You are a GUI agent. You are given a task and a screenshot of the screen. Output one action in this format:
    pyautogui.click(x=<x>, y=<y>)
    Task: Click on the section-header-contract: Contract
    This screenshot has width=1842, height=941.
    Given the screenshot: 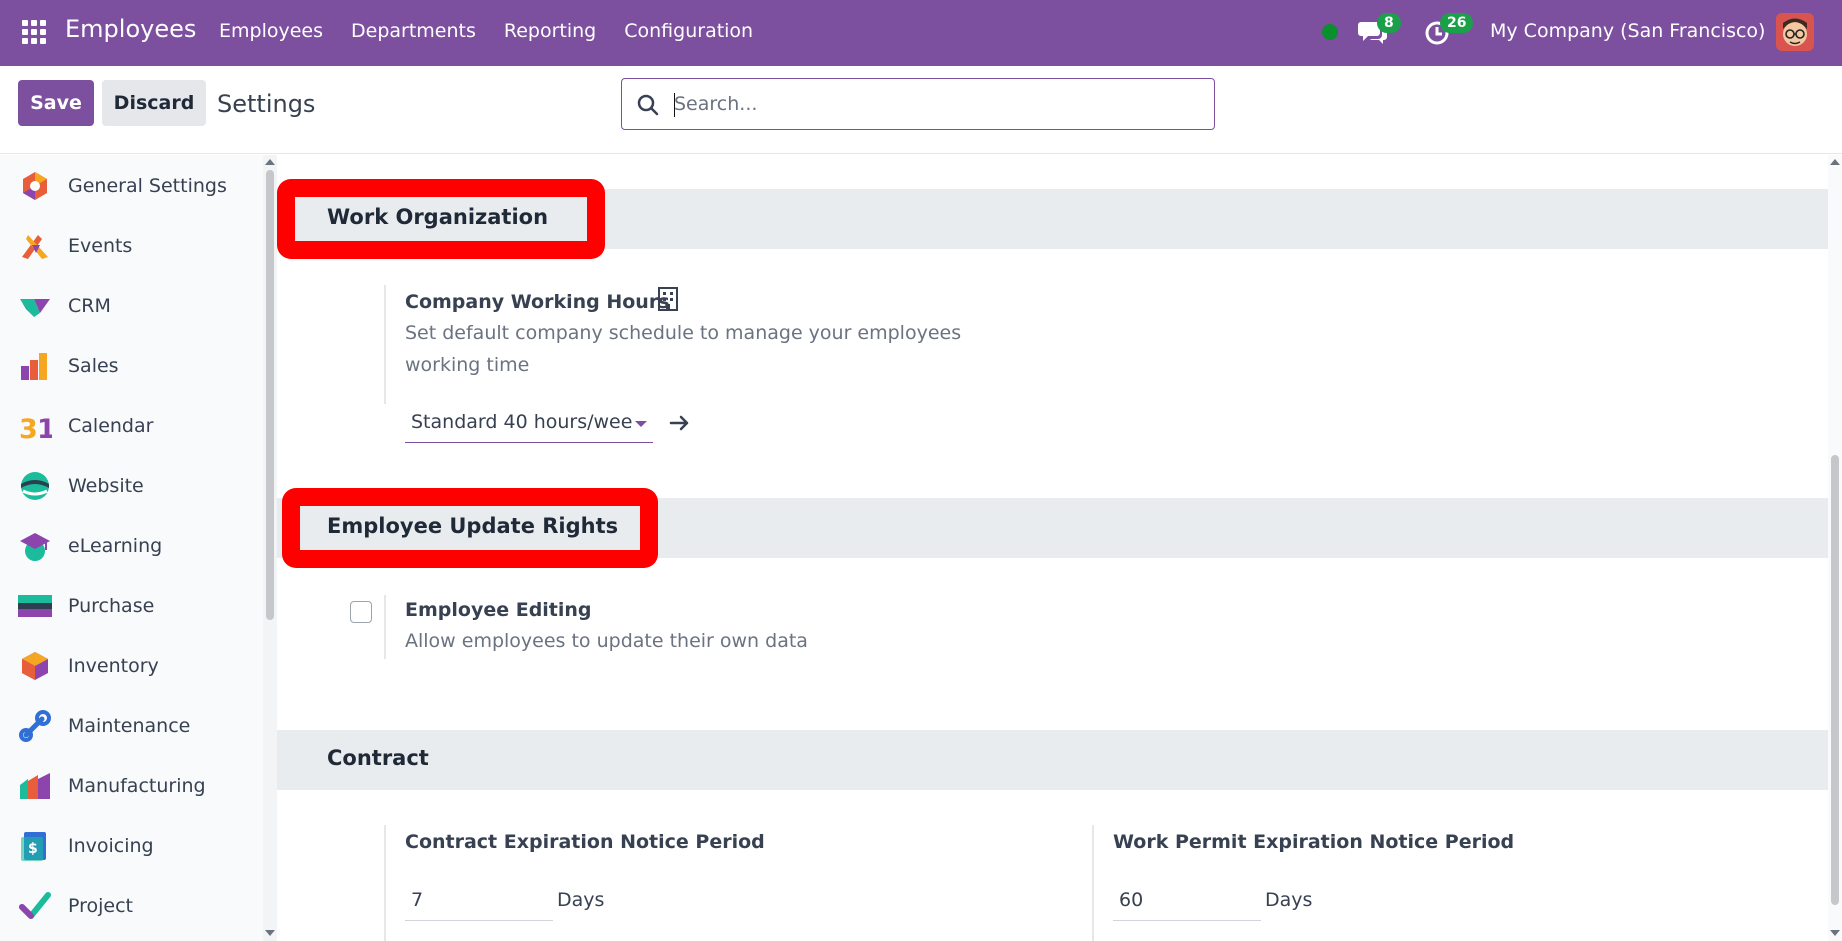 What is the action you would take?
    pyautogui.click(x=1052, y=760)
    